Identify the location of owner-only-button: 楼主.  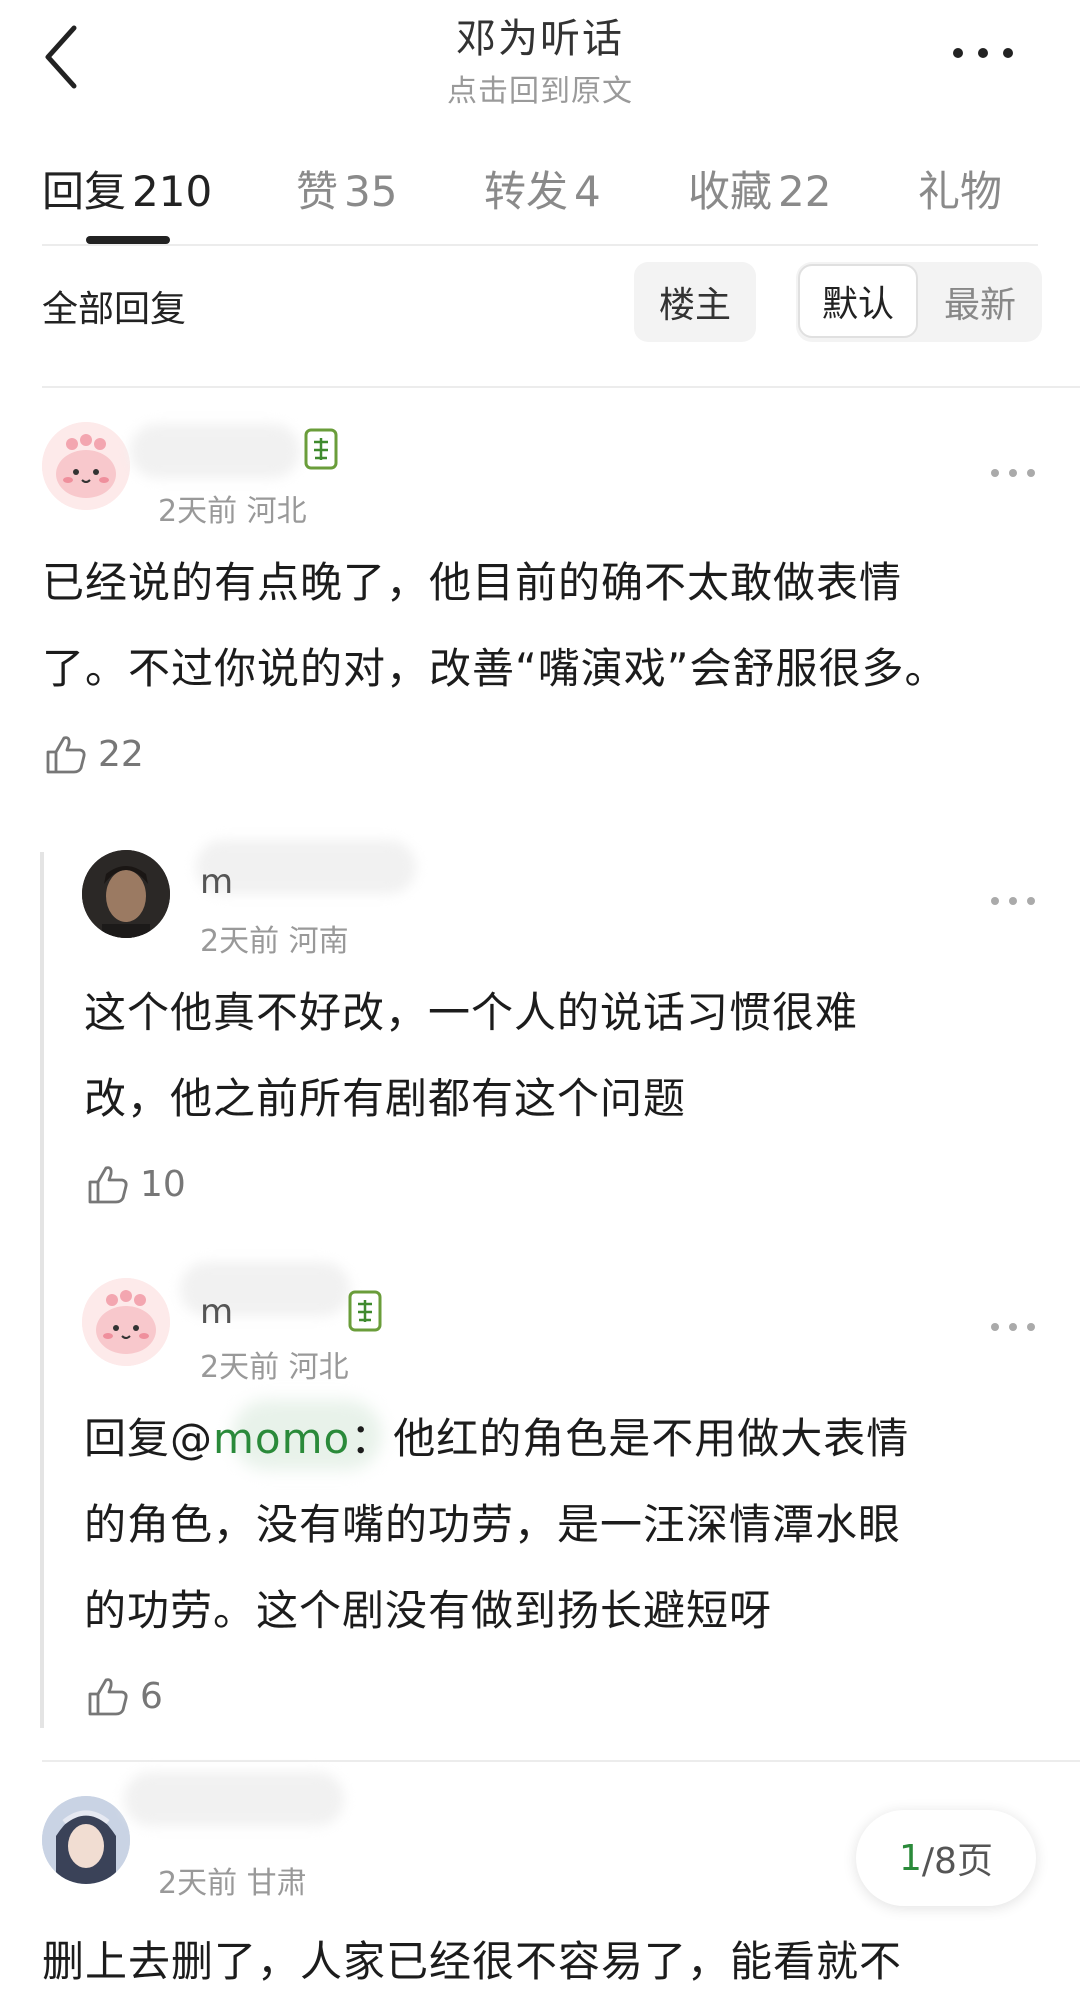
(695, 302).